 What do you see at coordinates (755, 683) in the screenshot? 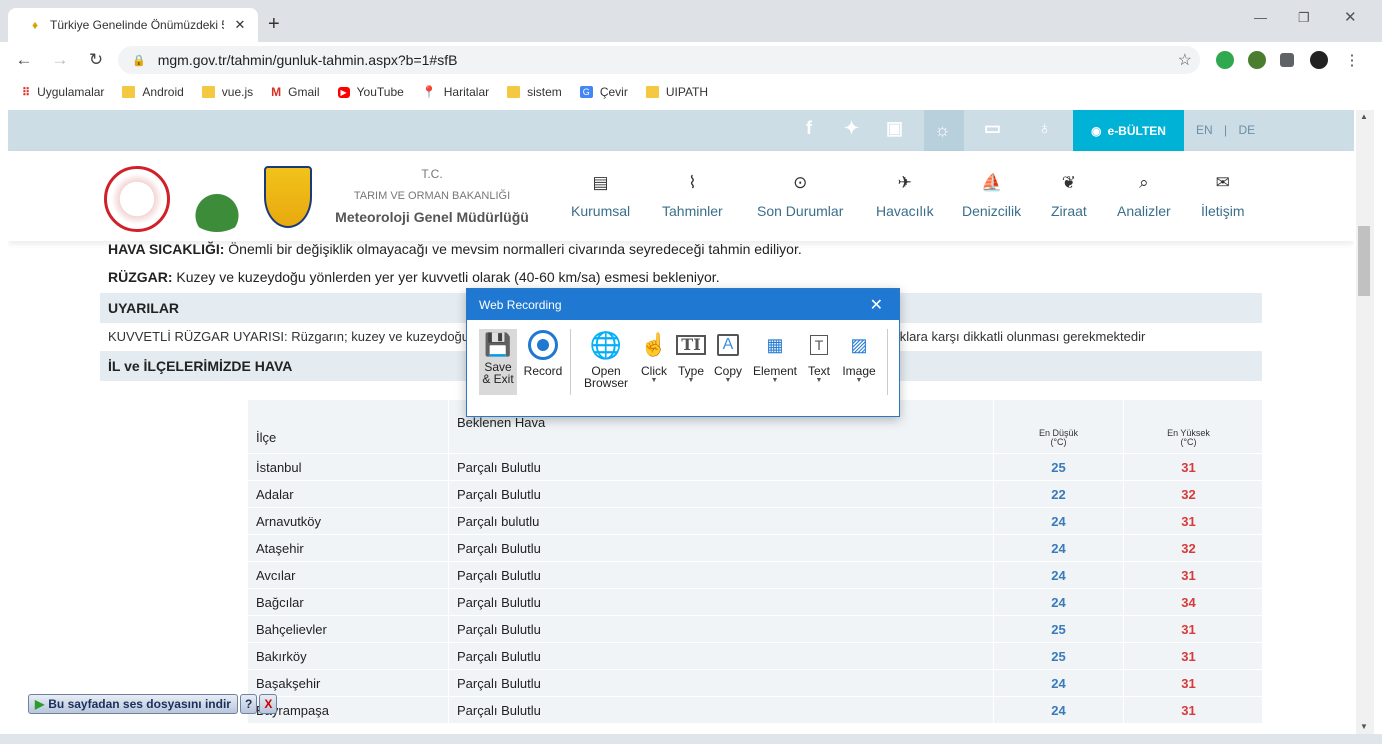
I see `table-row: Başakşehir Parçalı Bulutlu 24 31` at bounding box center [755, 683].